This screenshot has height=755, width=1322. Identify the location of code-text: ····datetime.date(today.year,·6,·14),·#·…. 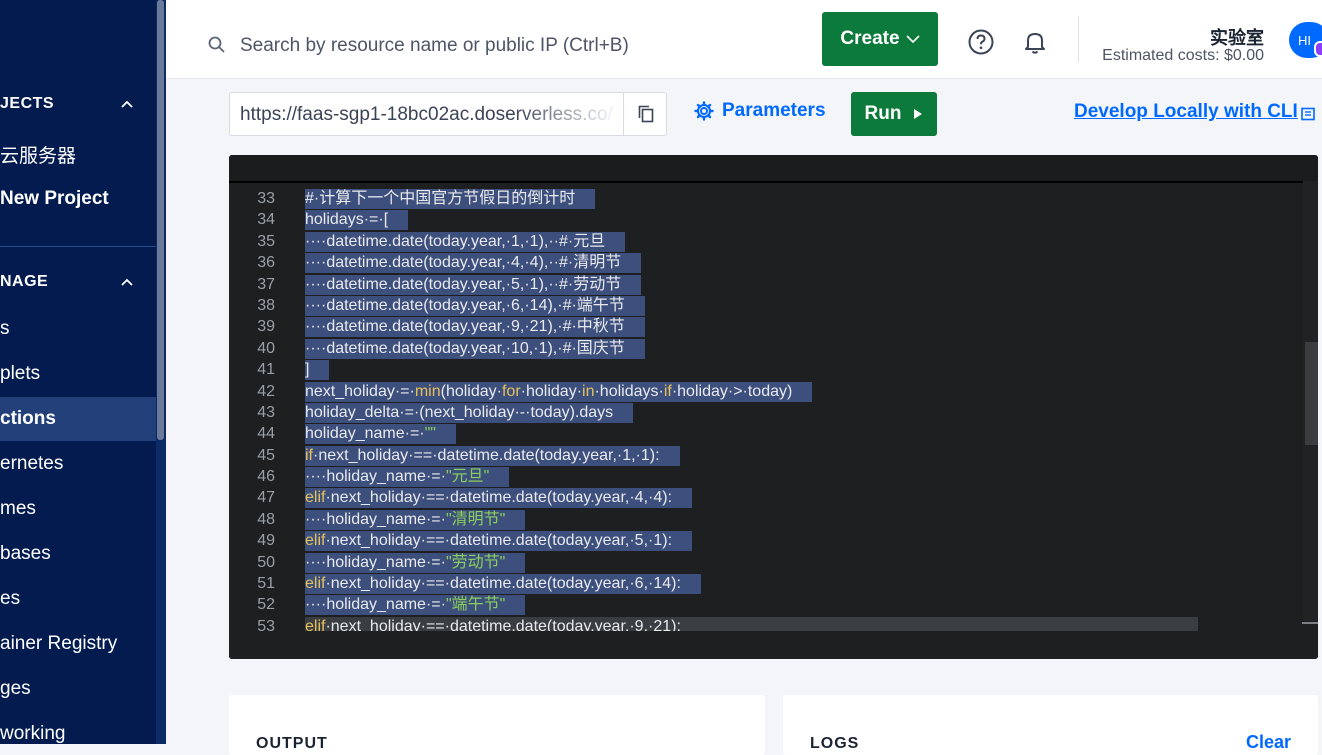
(475, 305).